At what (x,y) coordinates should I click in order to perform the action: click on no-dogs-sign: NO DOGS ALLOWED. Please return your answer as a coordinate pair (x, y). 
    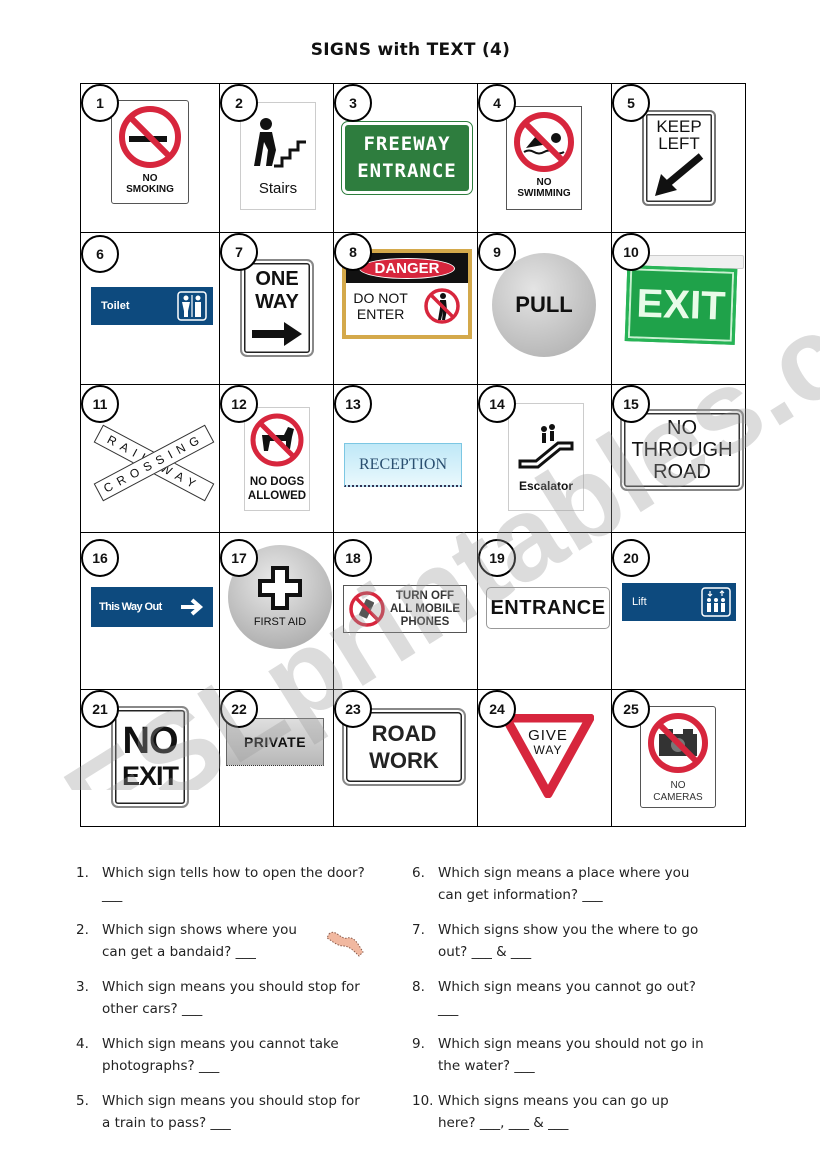
    Looking at the image, I should click on (277, 459).